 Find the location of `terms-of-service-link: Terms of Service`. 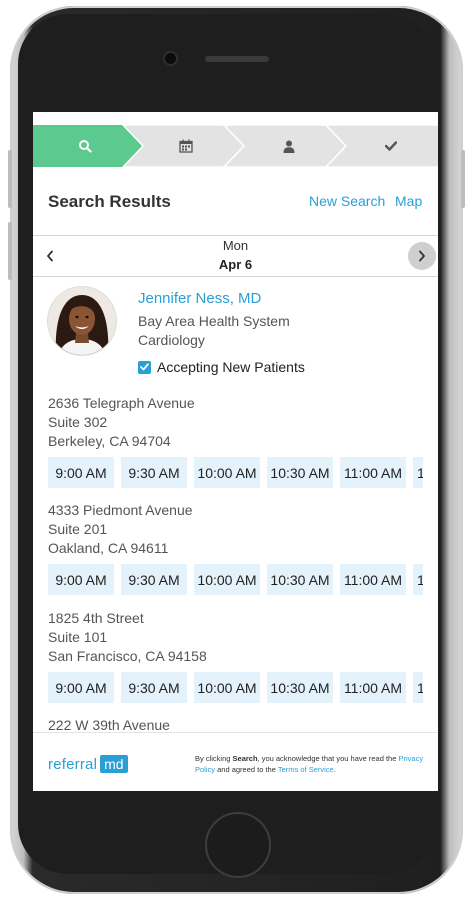

terms-of-service-link: Terms of Service is located at coordinates (306, 769).